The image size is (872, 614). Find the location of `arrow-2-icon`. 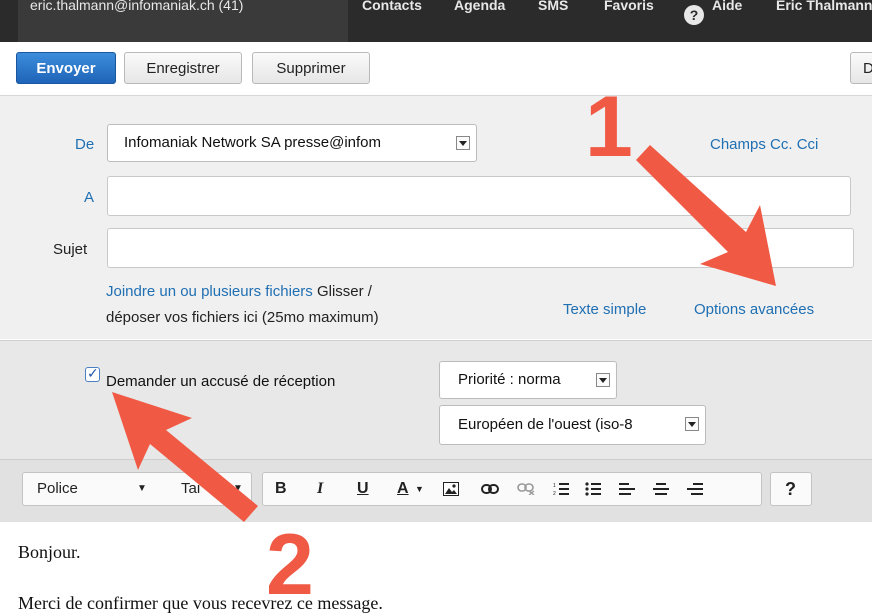

arrow-2-icon is located at coordinates (185, 457).